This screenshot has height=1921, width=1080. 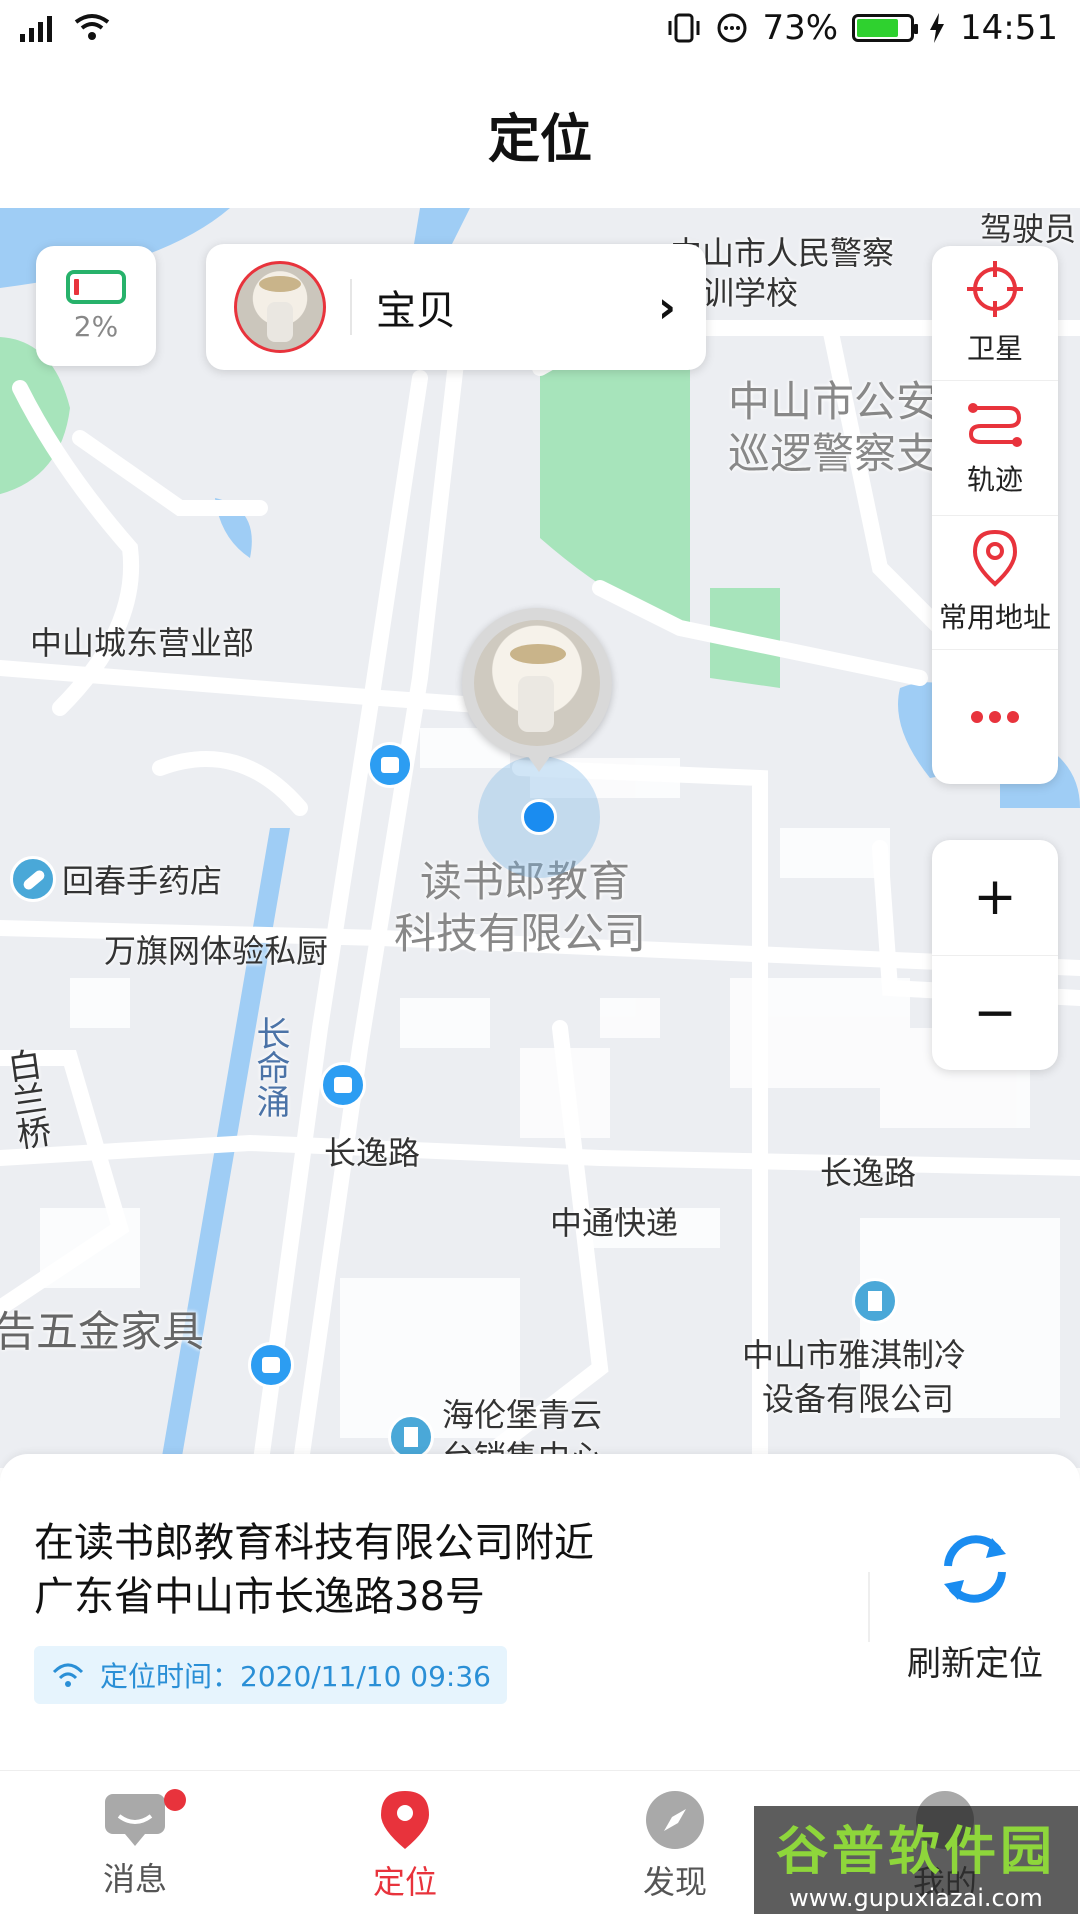 What do you see at coordinates (995, 288) in the screenshot?
I see `crosshair-icon` at bounding box center [995, 288].